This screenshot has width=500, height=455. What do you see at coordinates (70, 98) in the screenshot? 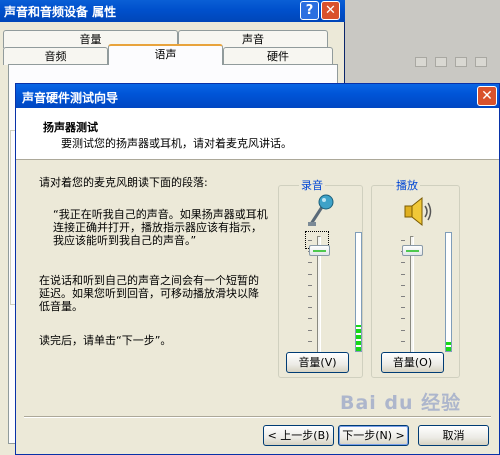
I see `wizard-title: 声音硬件测试向导` at bounding box center [70, 98].